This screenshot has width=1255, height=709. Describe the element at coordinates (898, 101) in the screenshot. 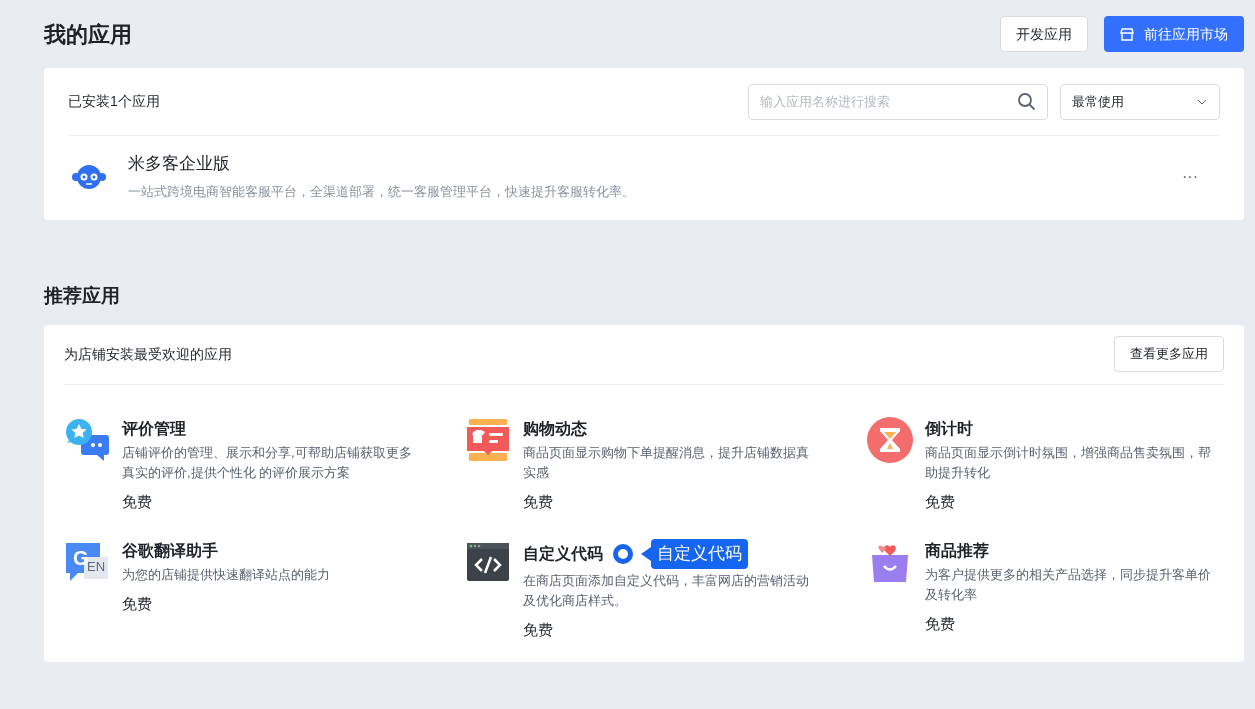

I see `search-field: 输入应用名称进行搜索` at that location.